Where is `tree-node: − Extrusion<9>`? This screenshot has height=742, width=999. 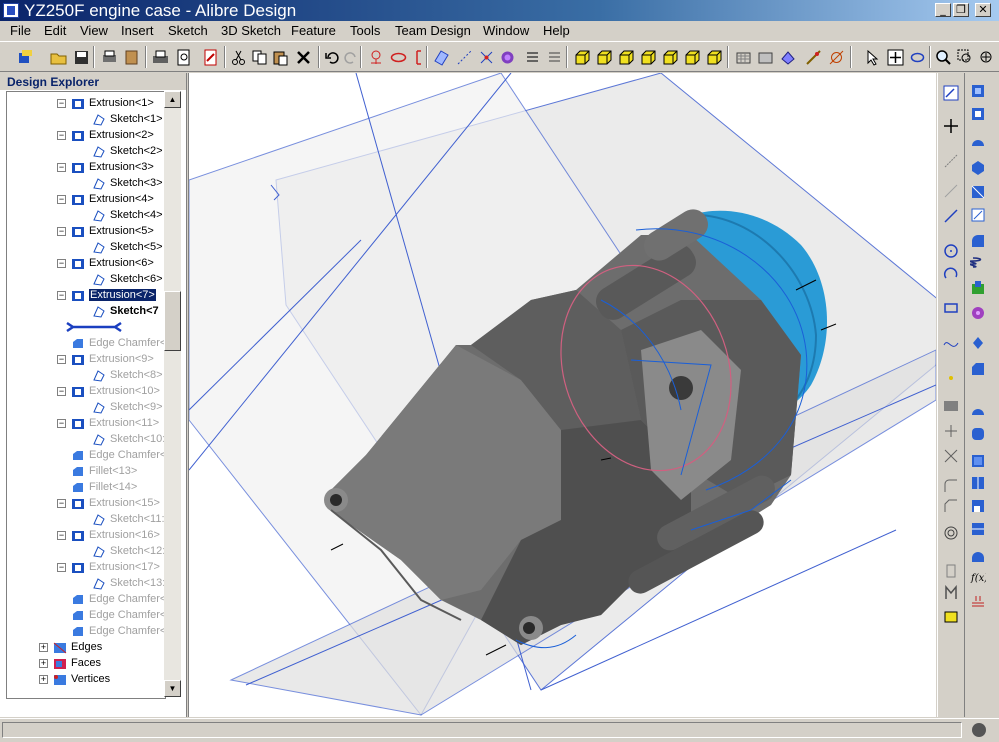
tree-node: − Extrusion<9> is located at coordinates (105, 359).